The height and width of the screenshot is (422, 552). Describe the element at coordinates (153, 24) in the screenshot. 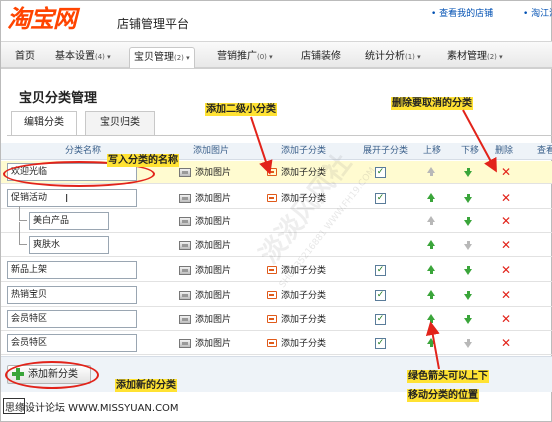

I see `platform-title: 店铺管理平台` at that location.